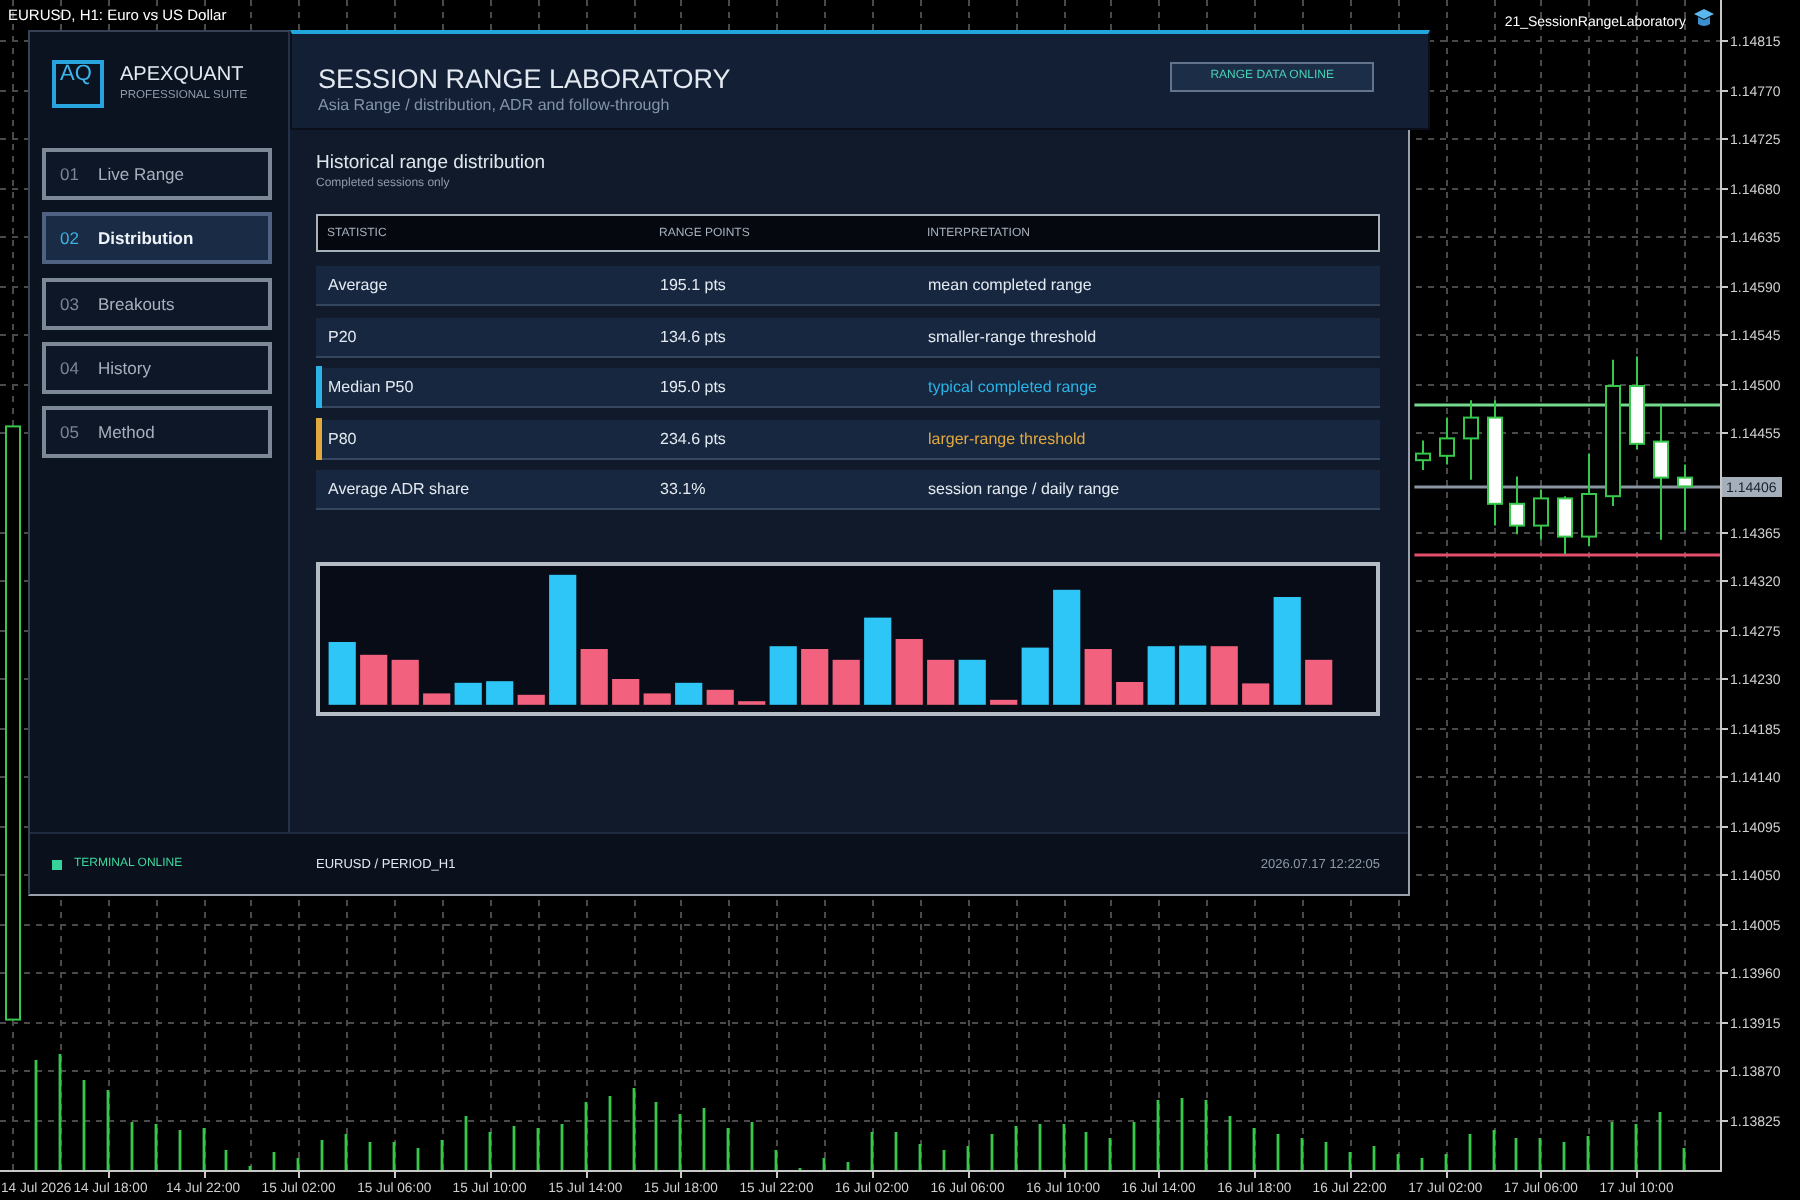 This screenshot has height=1200, width=1800. I want to click on table-cell: larger-range threshold, so click(1007, 438).